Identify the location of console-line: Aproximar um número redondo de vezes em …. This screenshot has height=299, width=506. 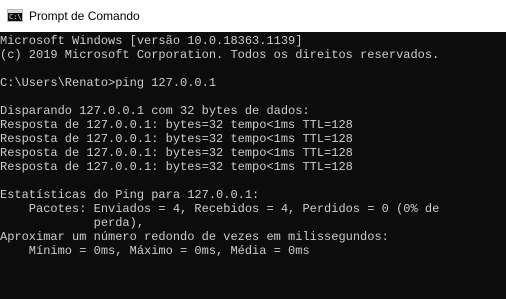
(194, 237).